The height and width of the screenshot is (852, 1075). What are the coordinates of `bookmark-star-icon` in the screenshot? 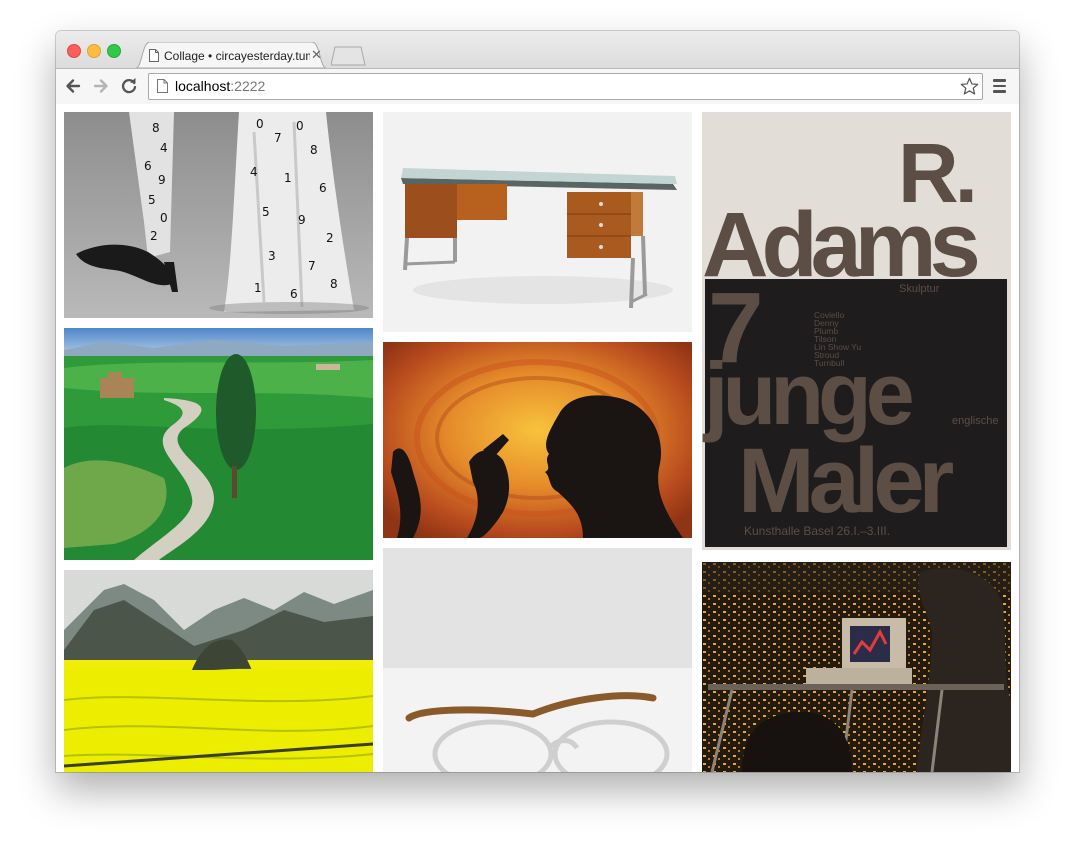 It's located at (969, 86).